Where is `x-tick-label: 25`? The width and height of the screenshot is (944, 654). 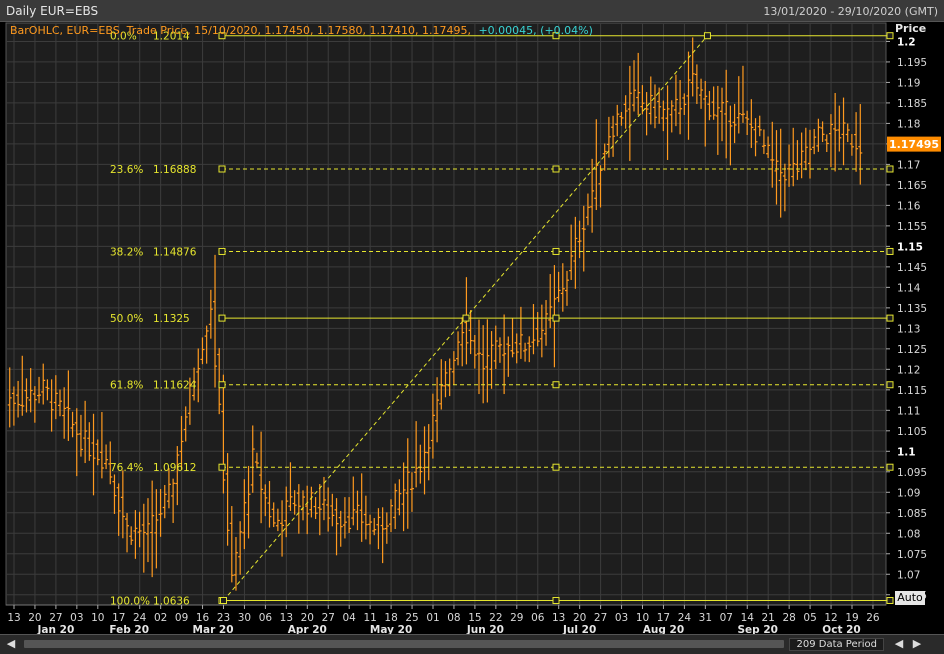 x-tick-label: 25 is located at coordinates (411, 618).